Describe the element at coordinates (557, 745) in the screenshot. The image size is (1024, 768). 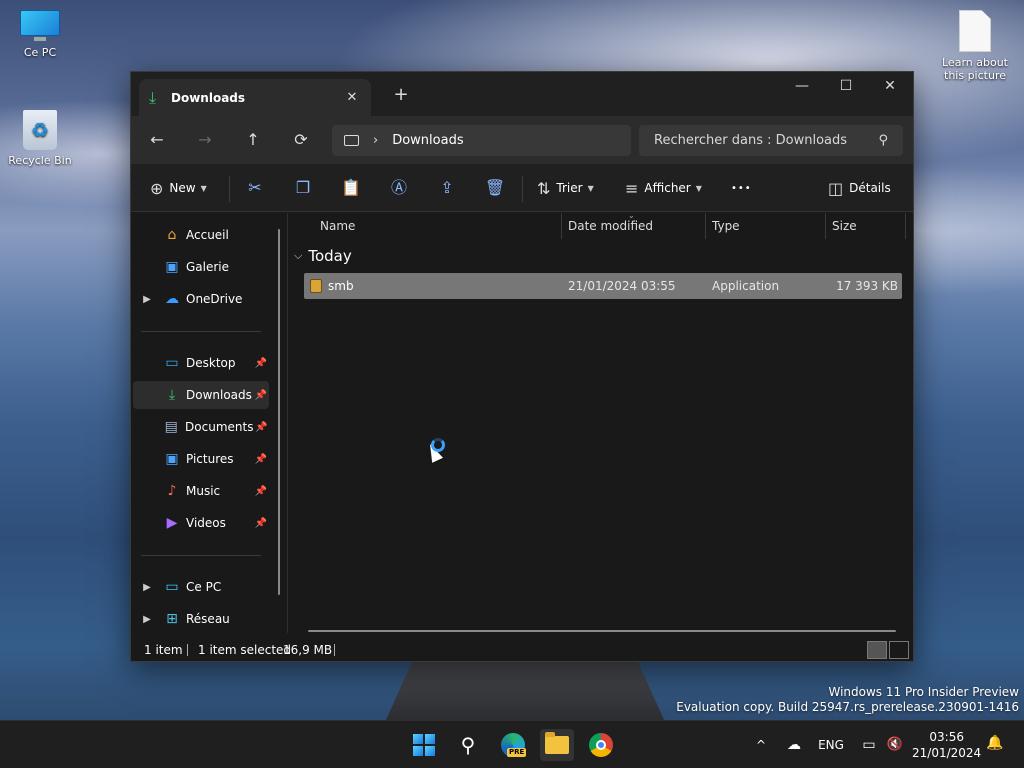
I see `file-explorer-taskbar-button` at that location.